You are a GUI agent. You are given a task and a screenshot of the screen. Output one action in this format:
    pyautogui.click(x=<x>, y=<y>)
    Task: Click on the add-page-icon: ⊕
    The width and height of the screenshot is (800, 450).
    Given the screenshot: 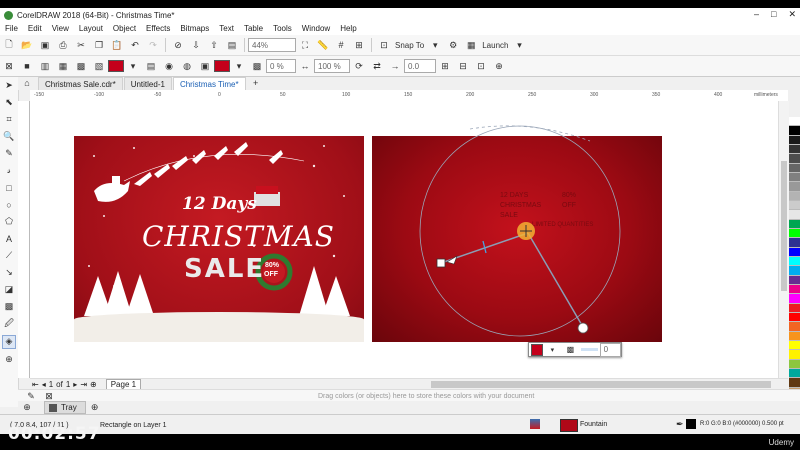 What is the action you would take?
    pyautogui.click(x=93, y=384)
    